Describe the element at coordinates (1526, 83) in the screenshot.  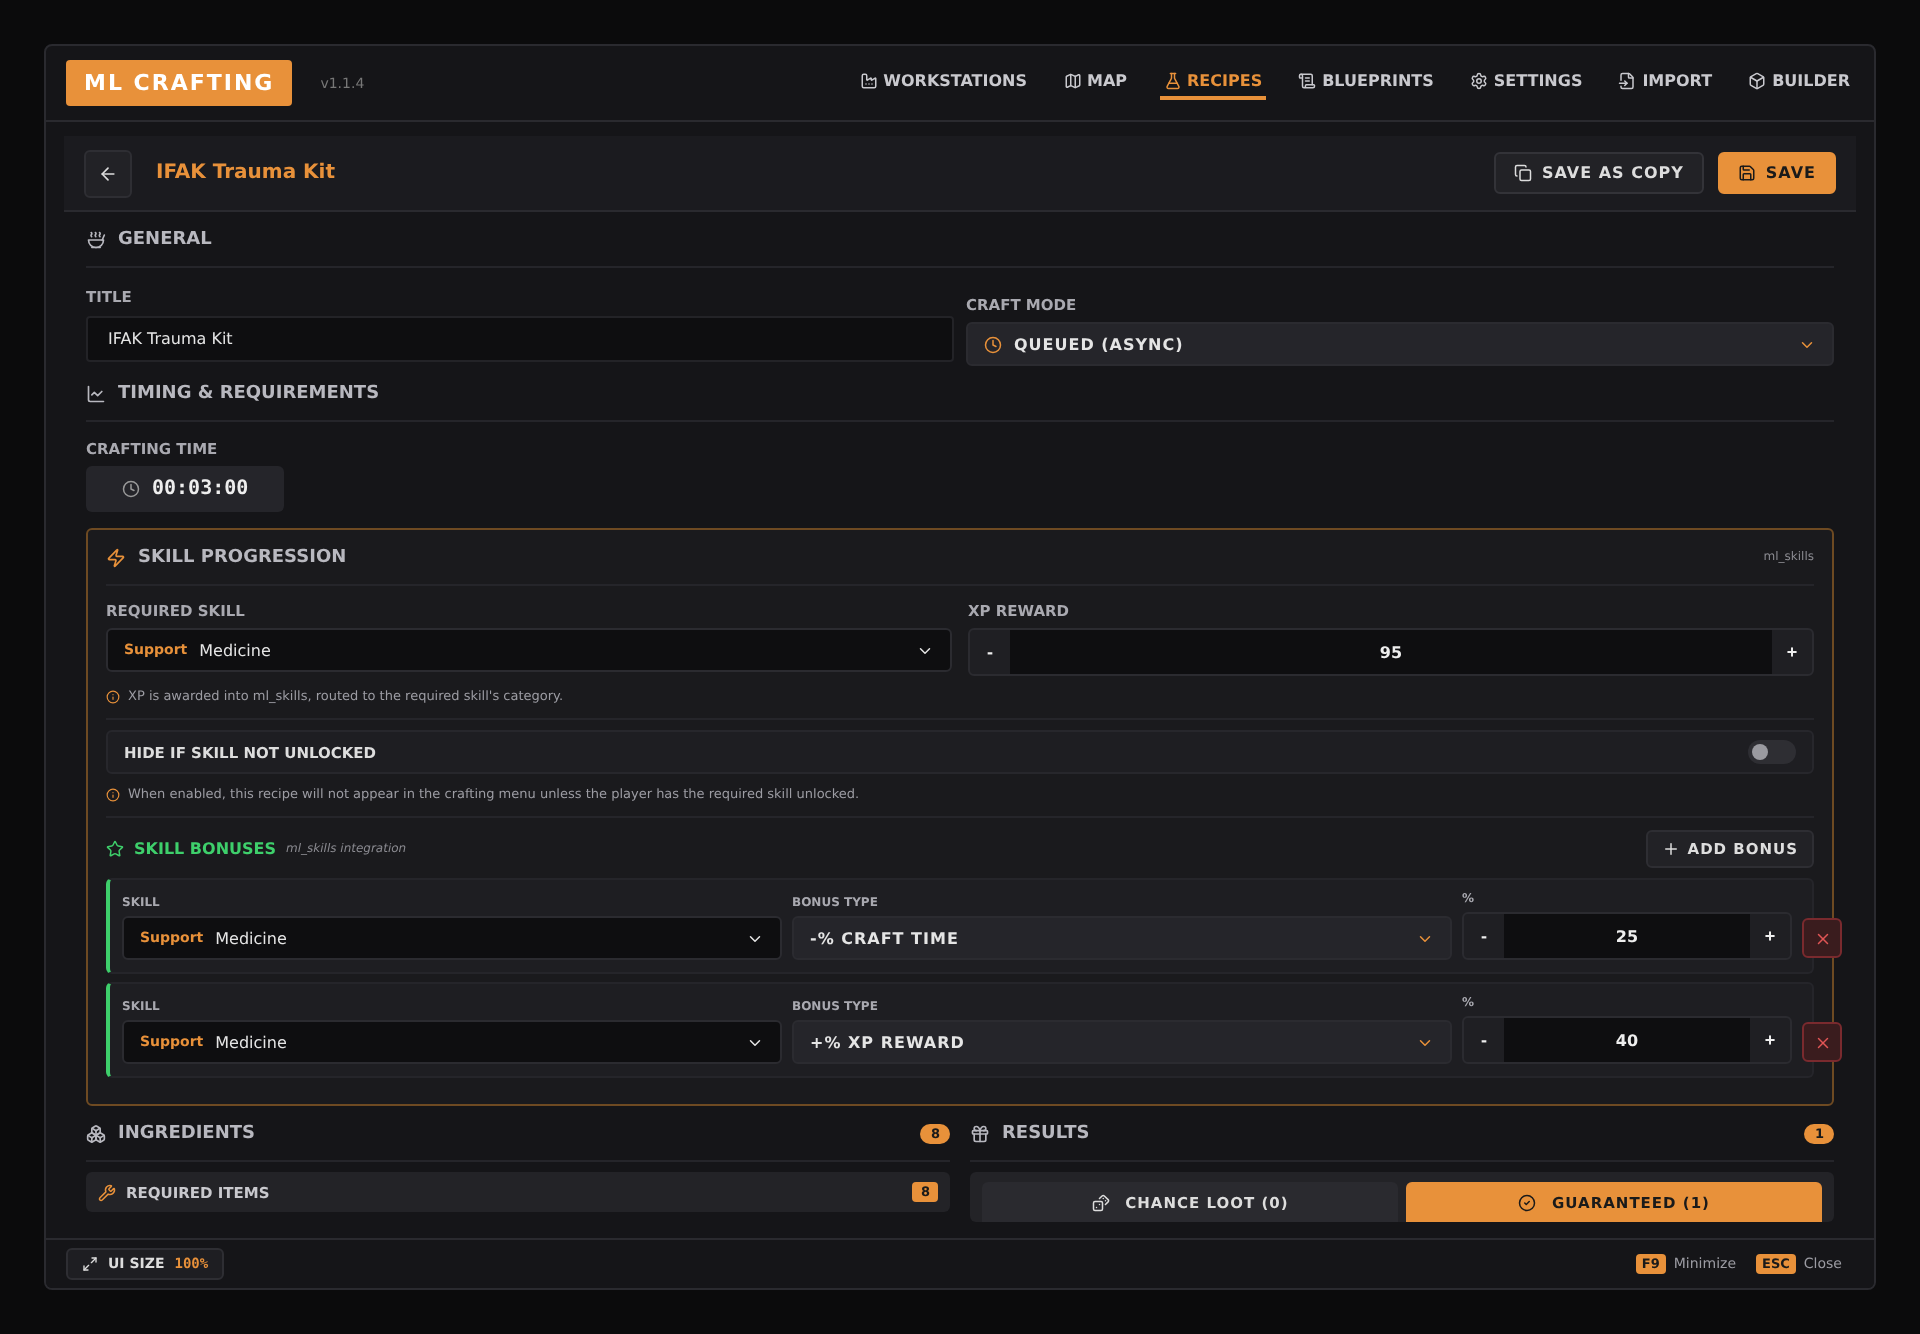
I see `nav-tab: SETTINGS` at that location.